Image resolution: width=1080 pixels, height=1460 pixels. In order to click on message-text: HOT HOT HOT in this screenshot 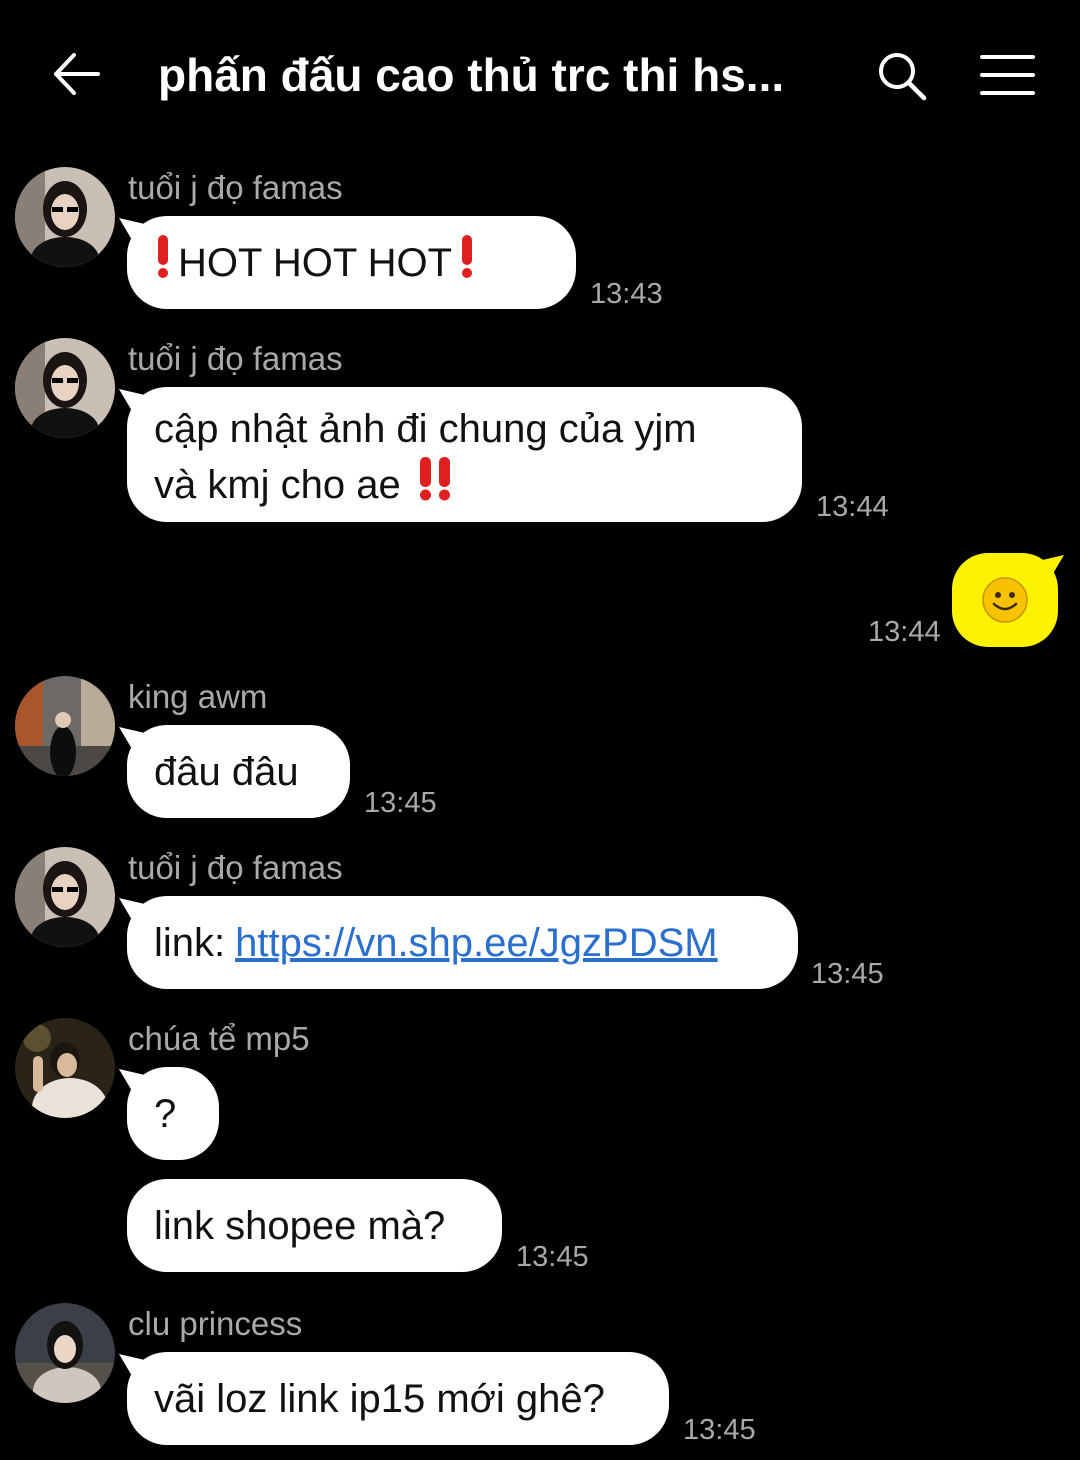, I will do `click(315, 262)`.